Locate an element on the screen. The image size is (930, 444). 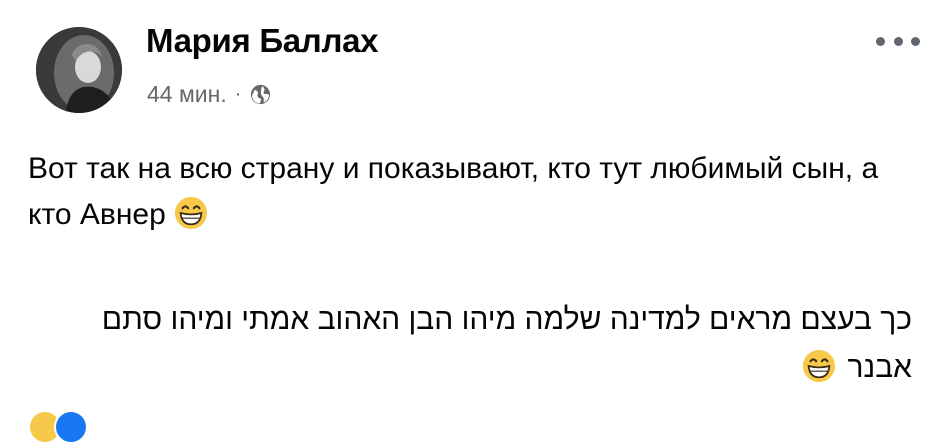
more-options-icon is located at coordinates (898, 41).